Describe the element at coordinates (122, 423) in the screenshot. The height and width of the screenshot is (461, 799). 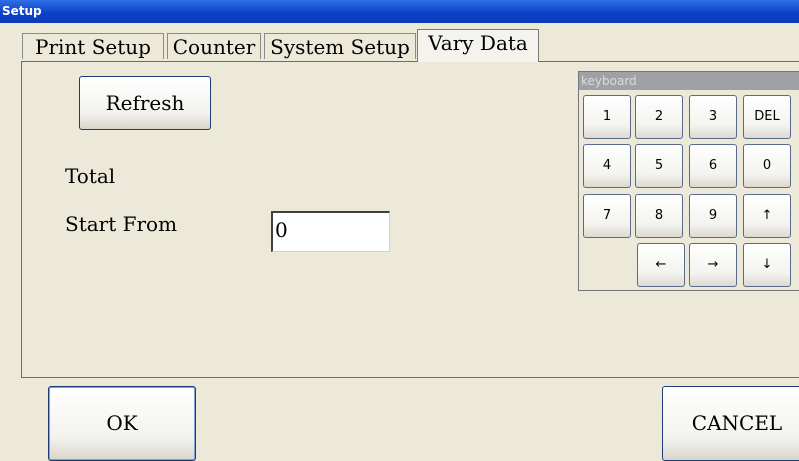
I see `ok-button: OK` at that location.